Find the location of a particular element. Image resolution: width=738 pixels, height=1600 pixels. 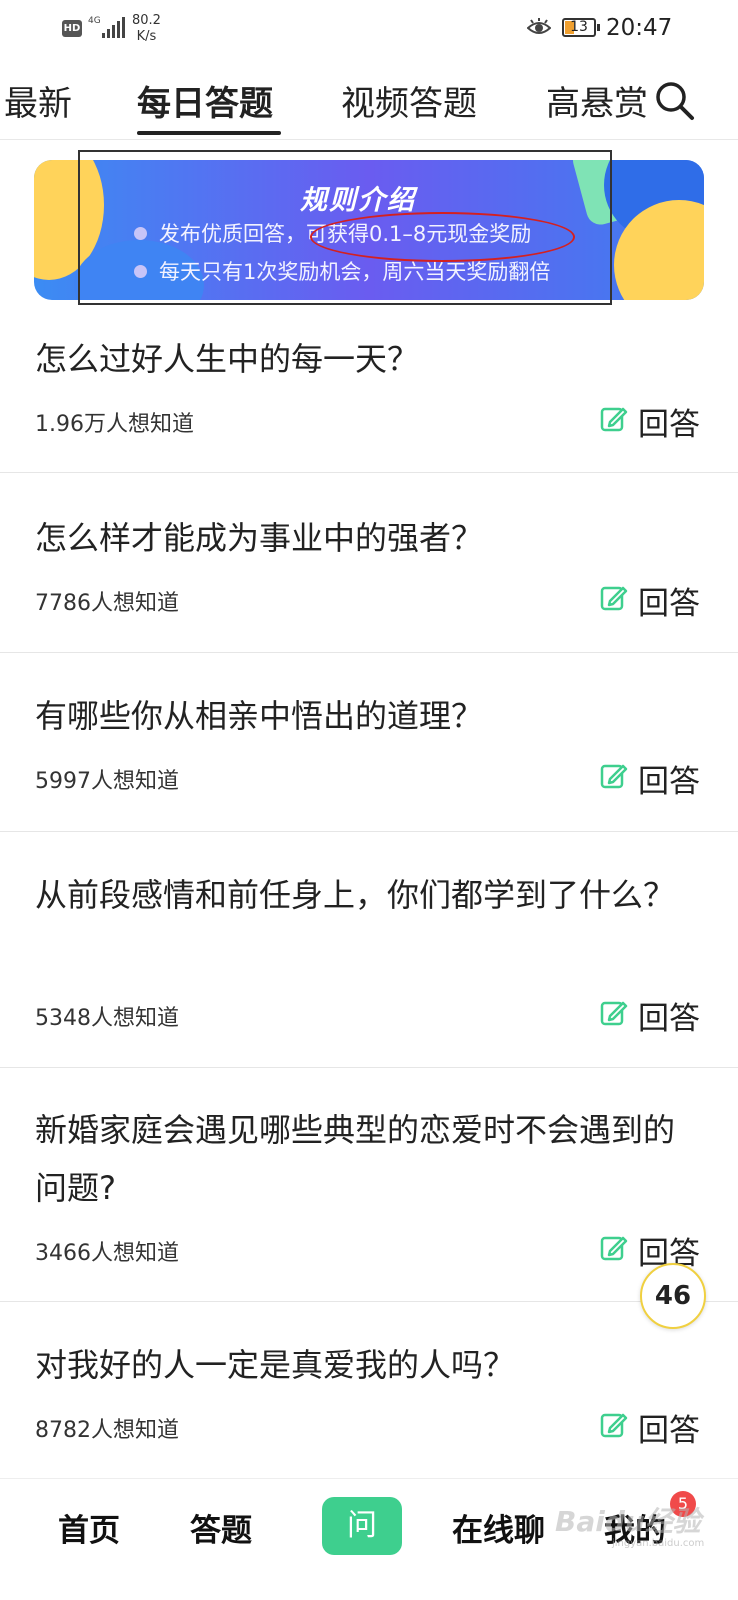

question-title: 从前段感情和前任身上，你们都学到了什么？ is located at coordinates (370, 895).